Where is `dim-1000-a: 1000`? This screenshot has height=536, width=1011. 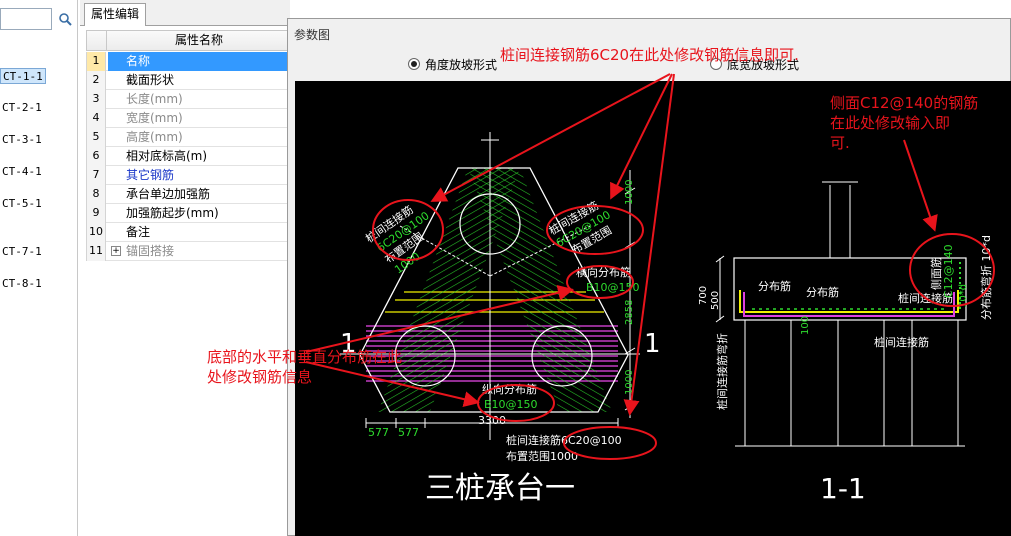
dim-1000-a: 1000 is located at coordinates (629, 192).